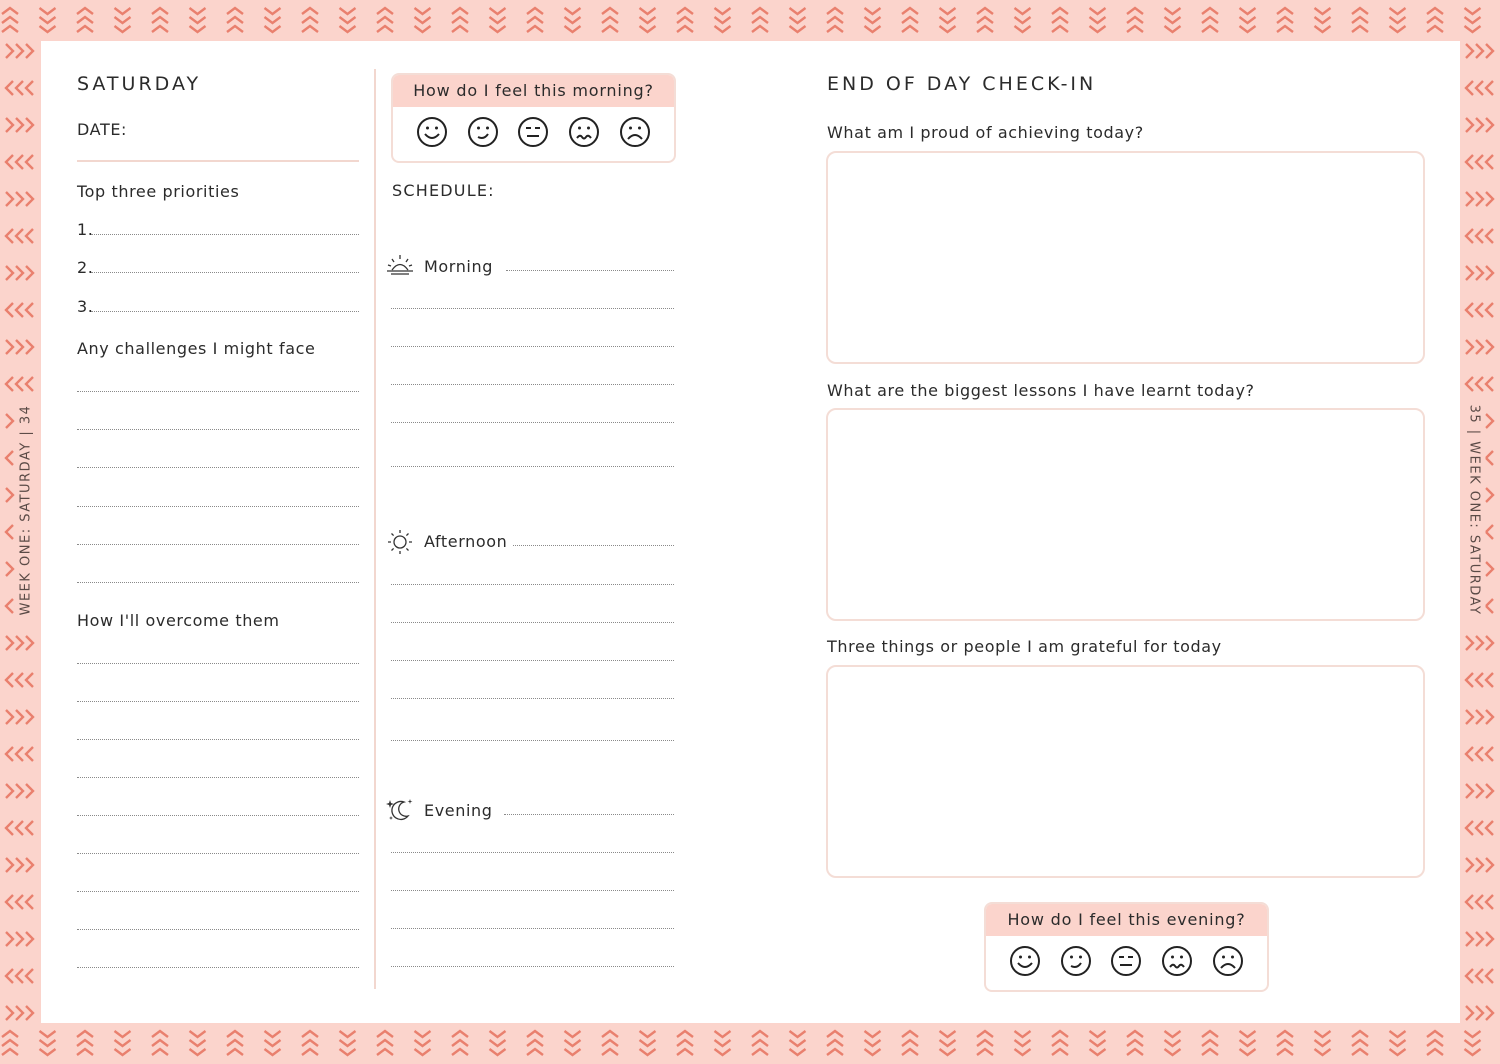  Describe the element at coordinates (589, 814) in the screenshot. I see `evening-line` at that location.